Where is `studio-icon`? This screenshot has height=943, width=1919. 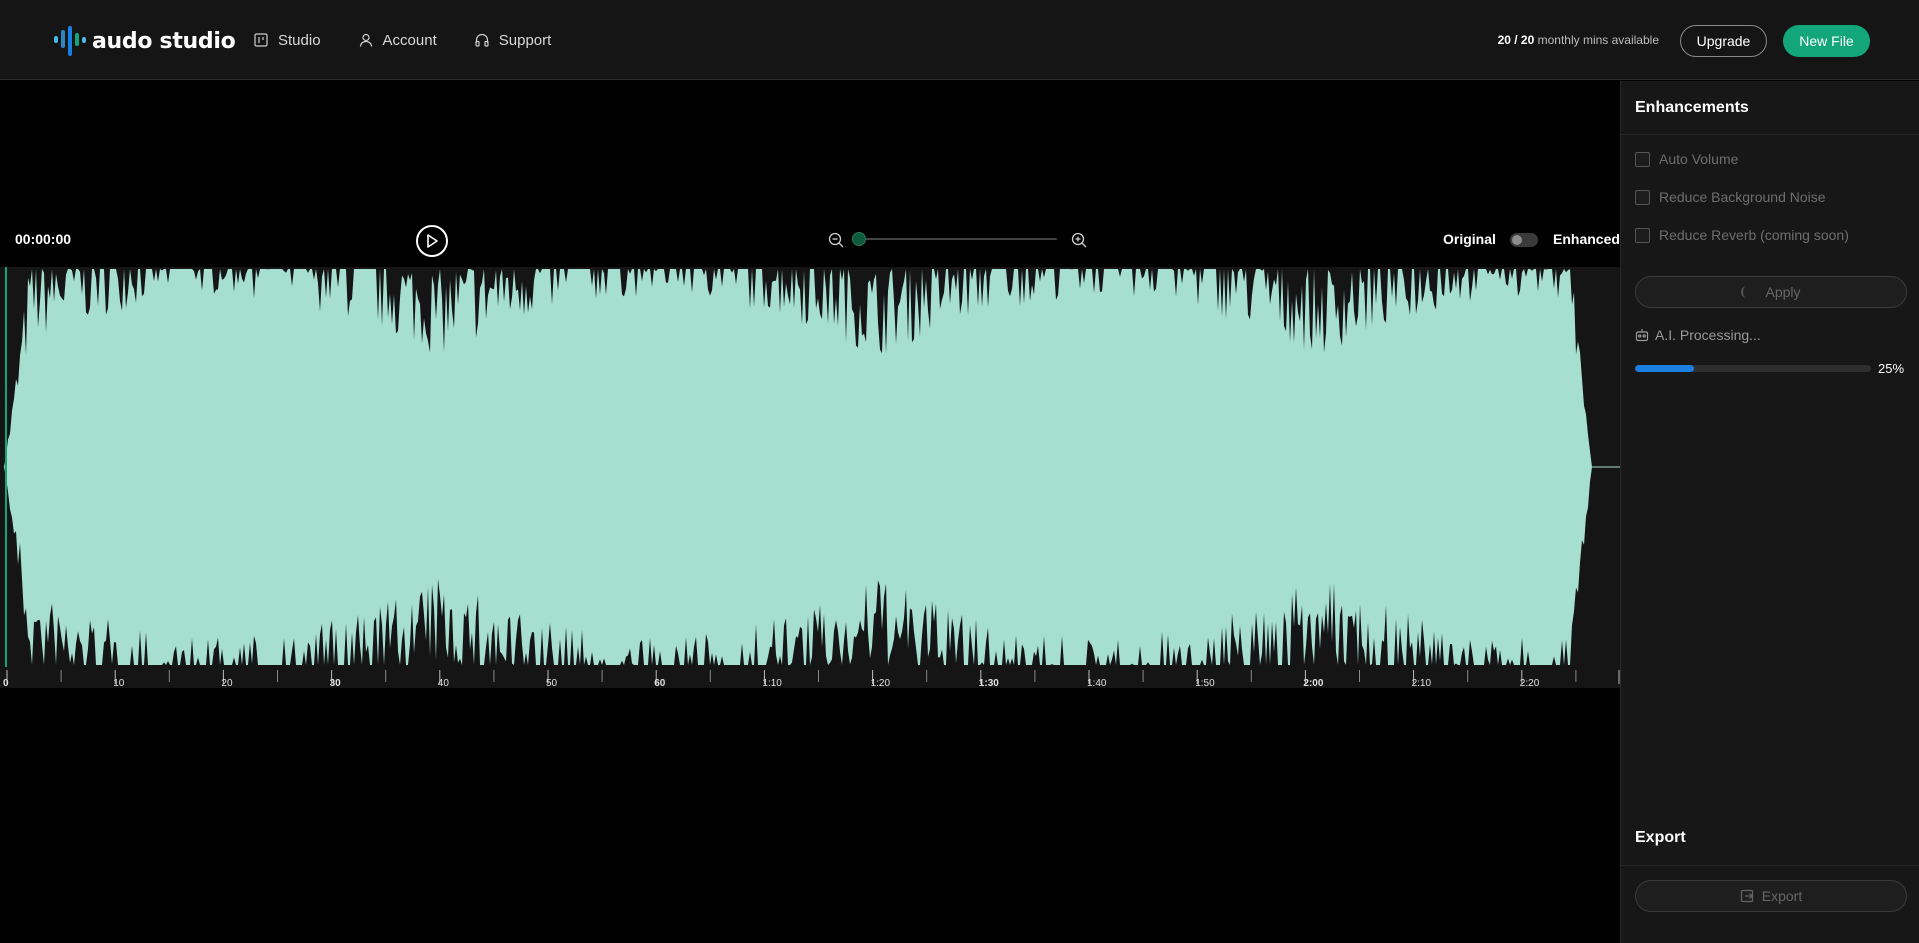 studio-icon is located at coordinates (261, 40).